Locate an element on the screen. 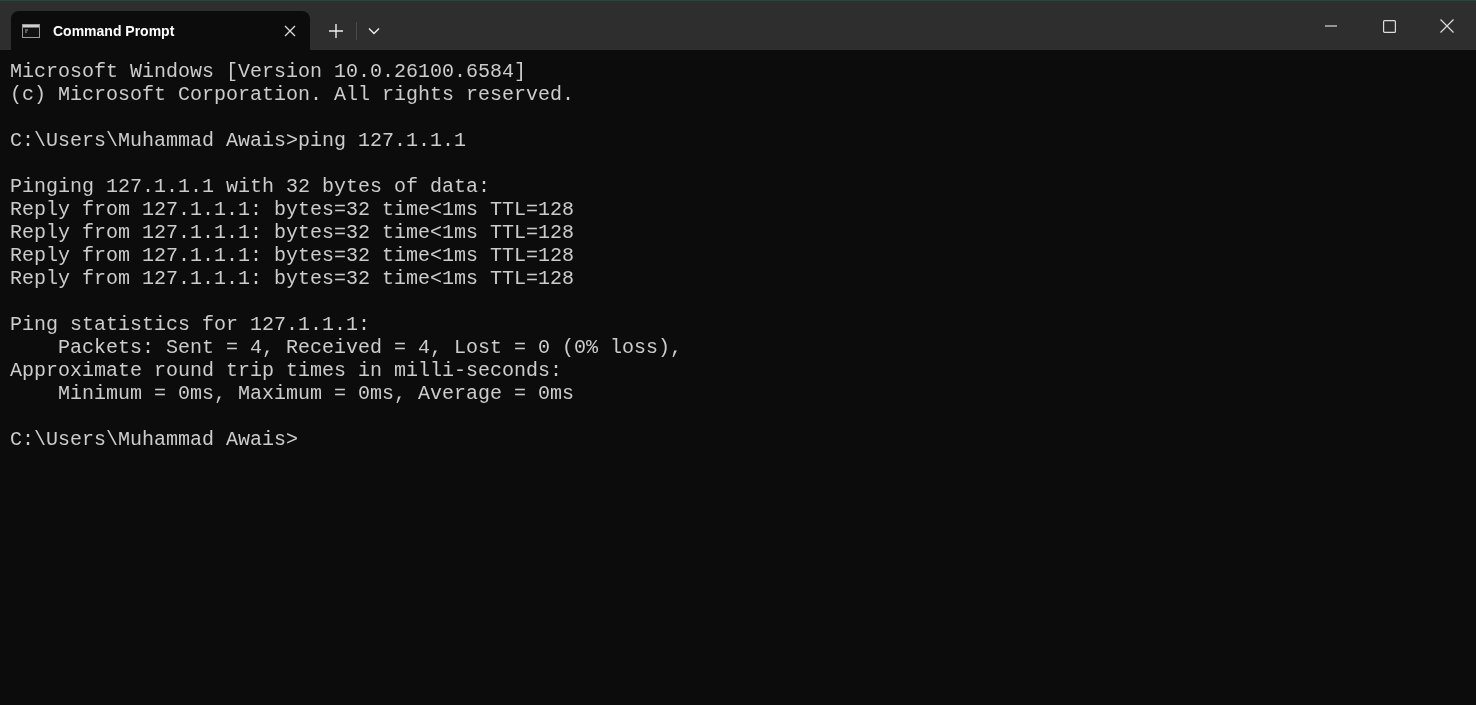 The height and width of the screenshot is (705, 1476). tab: Command Prompt is located at coordinates (160, 30).